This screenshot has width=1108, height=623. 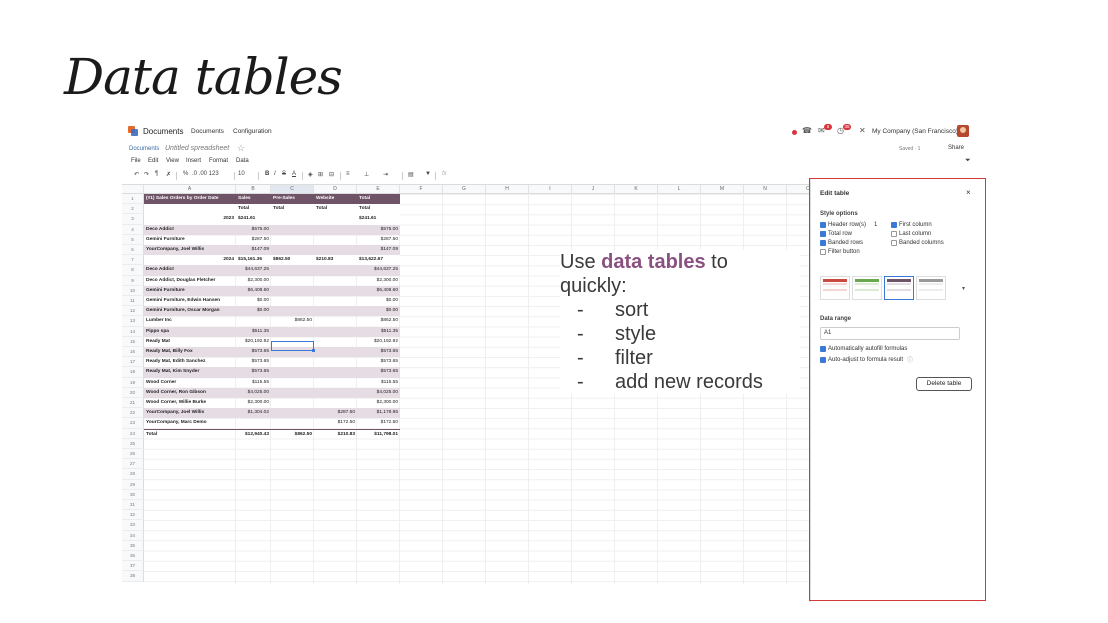 I want to click on filter-panel-icon: ⏷, so click(x=968, y=161).